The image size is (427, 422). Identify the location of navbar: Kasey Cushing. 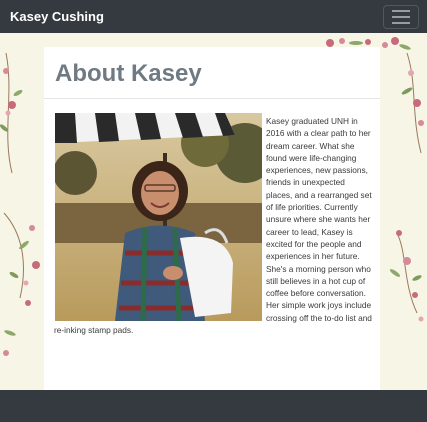
(213, 16).